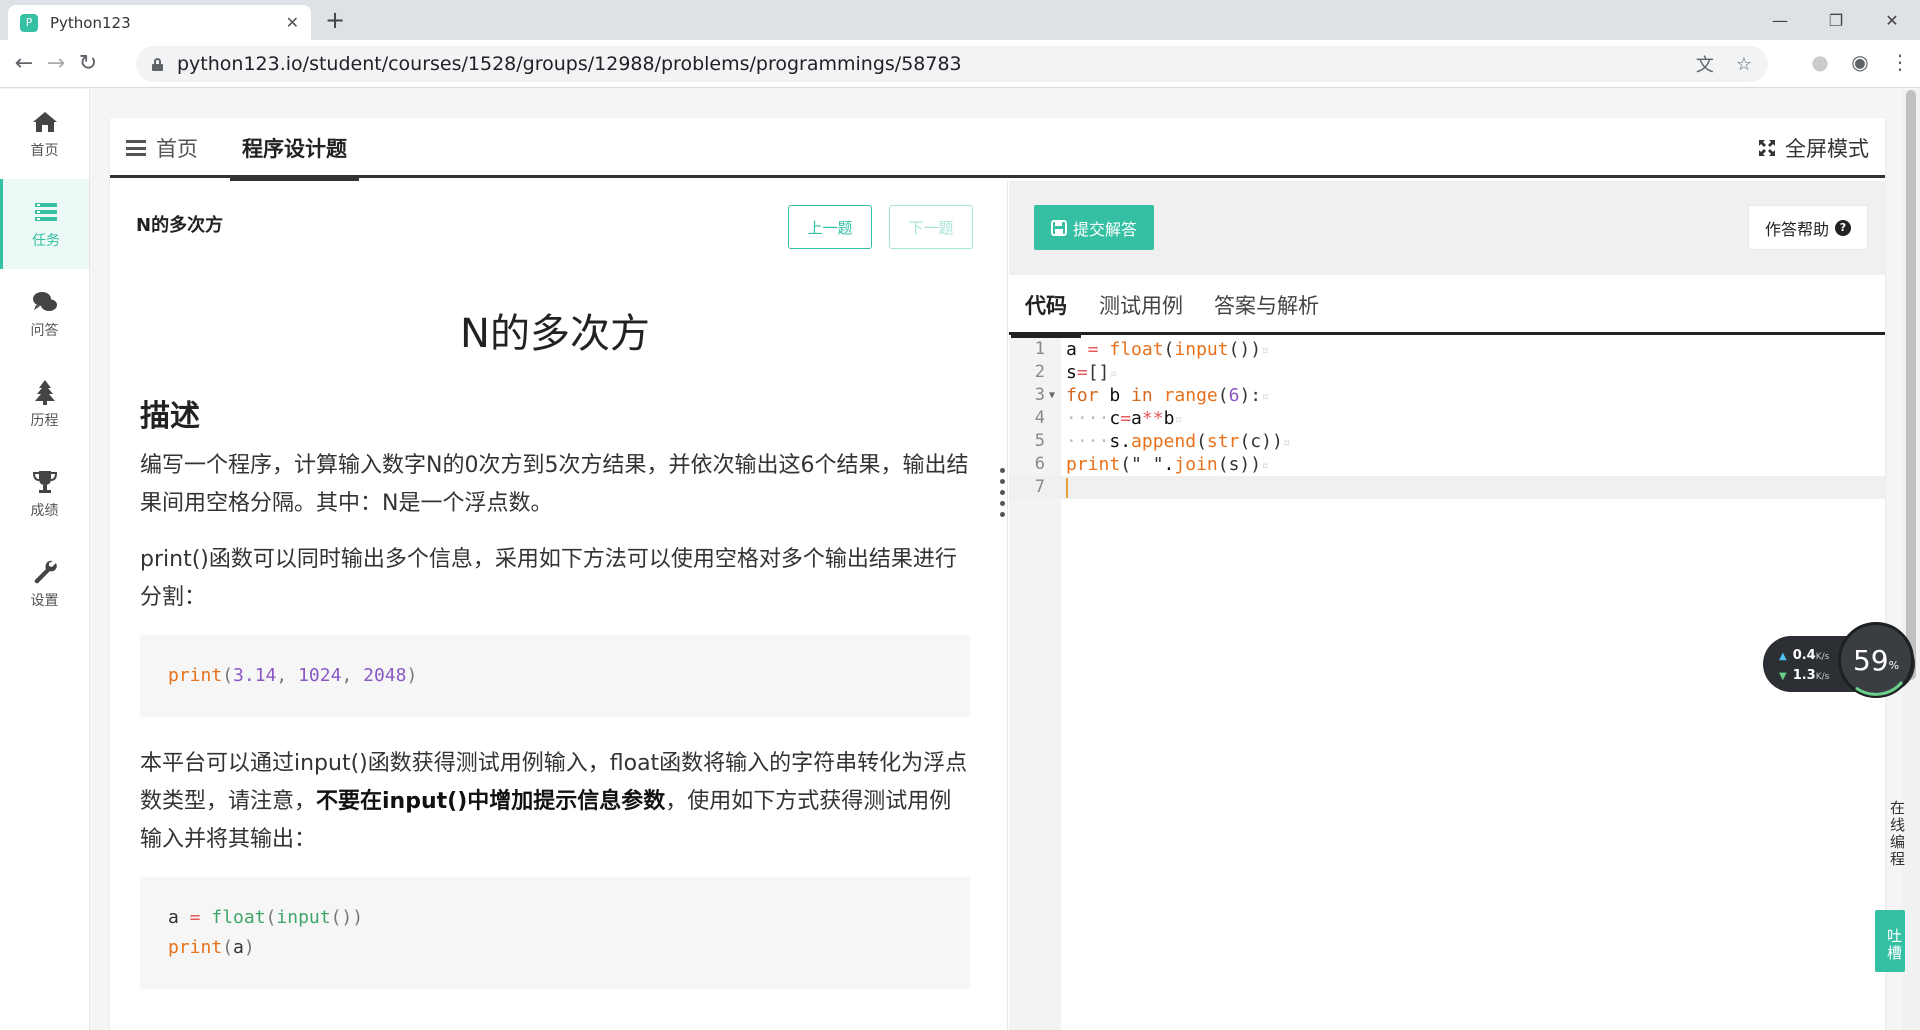 This screenshot has height=1030, width=1920. Describe the element at coordinates (1058, 227) in the screenshot. I see `save-icon` at that location.